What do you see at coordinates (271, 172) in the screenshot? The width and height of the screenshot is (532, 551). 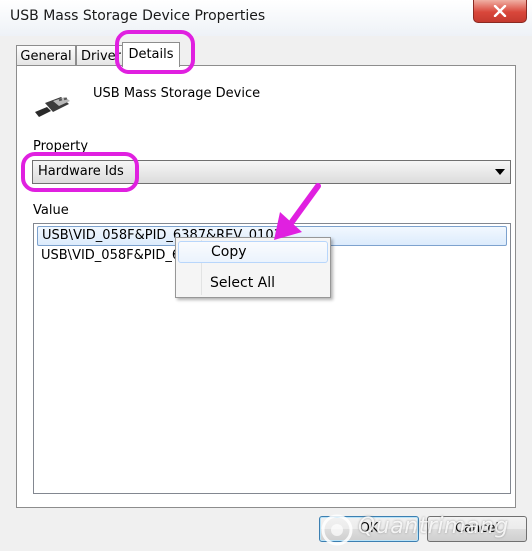 I see `property-dropdown: Hardware Ids` at bounding box center [271, 172].